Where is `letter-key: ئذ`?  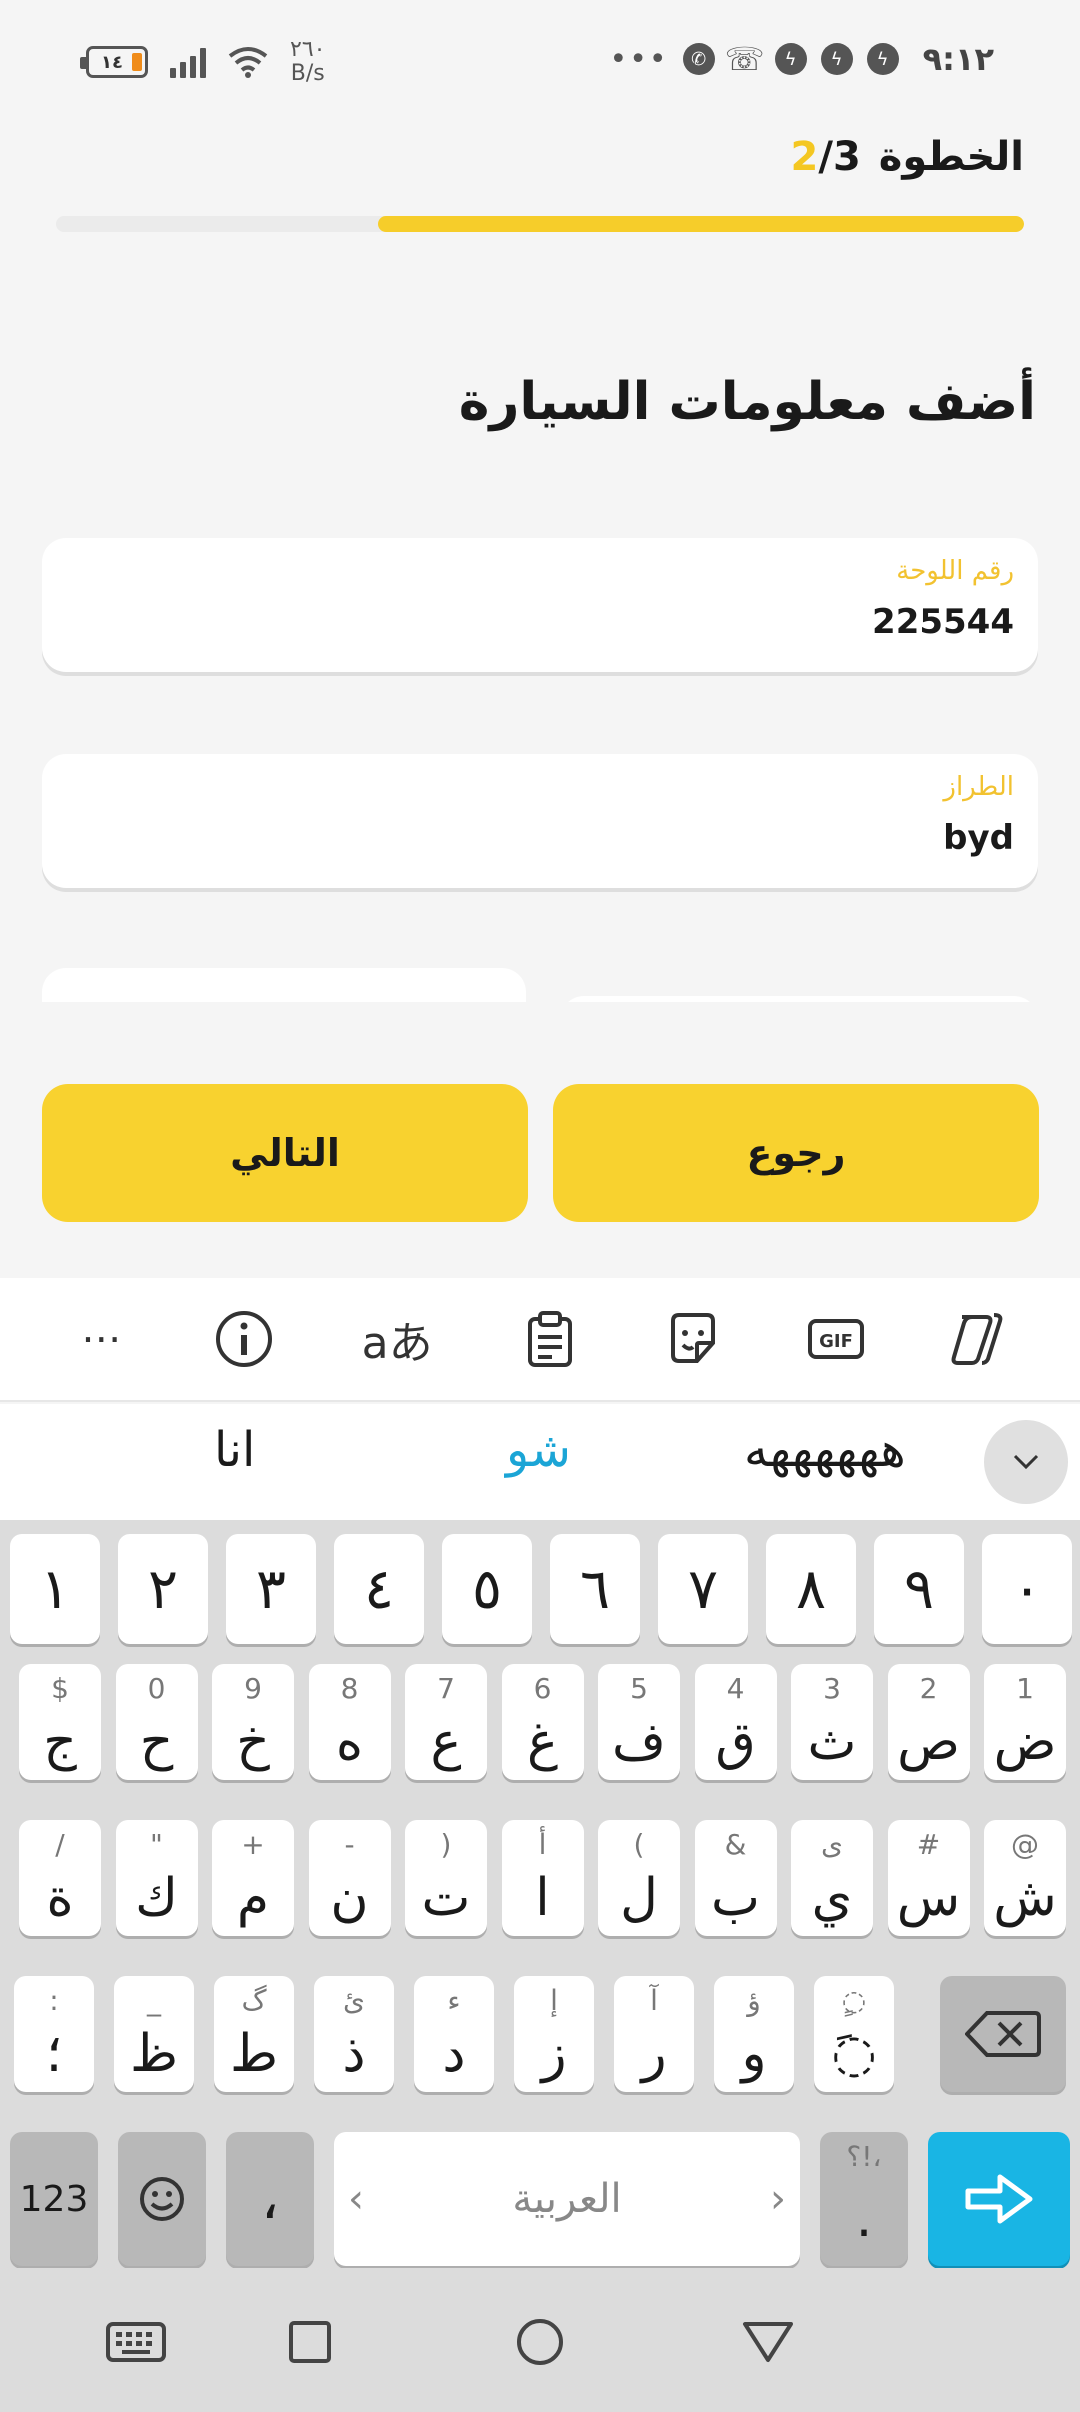 letter-key: ئذ is located at coordinates (354, 2034).